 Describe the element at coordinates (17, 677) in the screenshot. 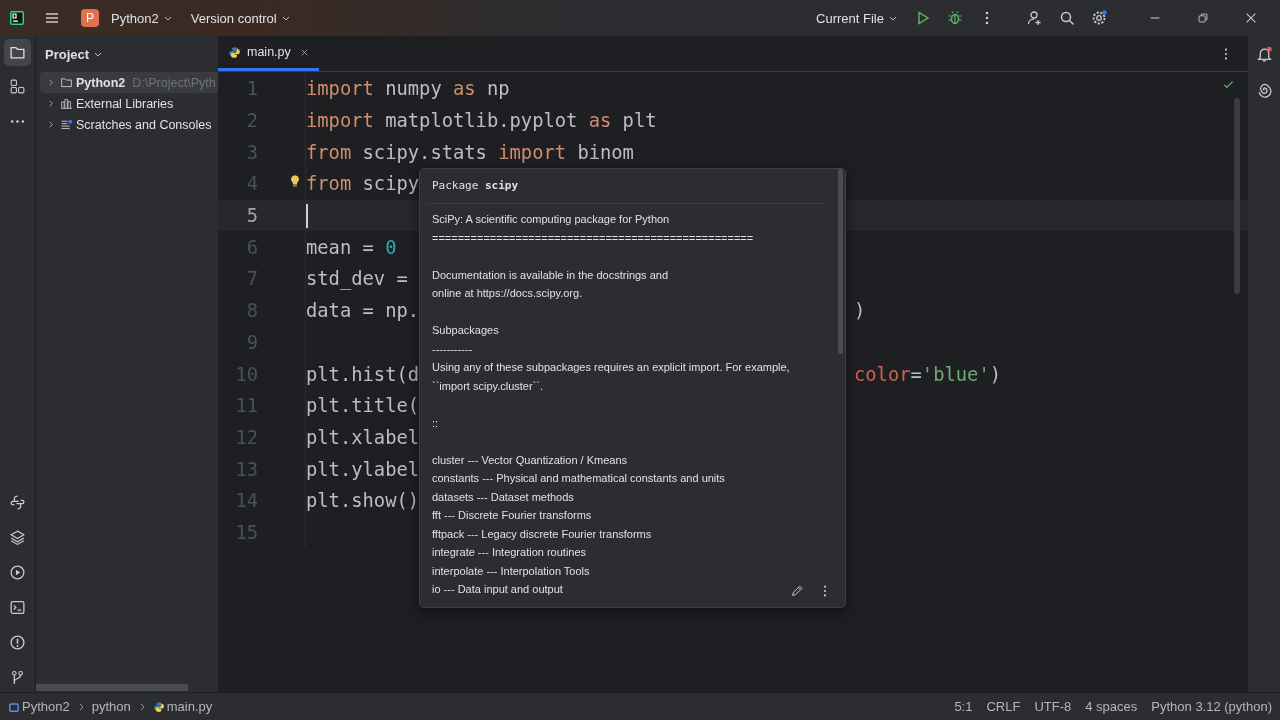

I see `git-branch-icon` at that location.